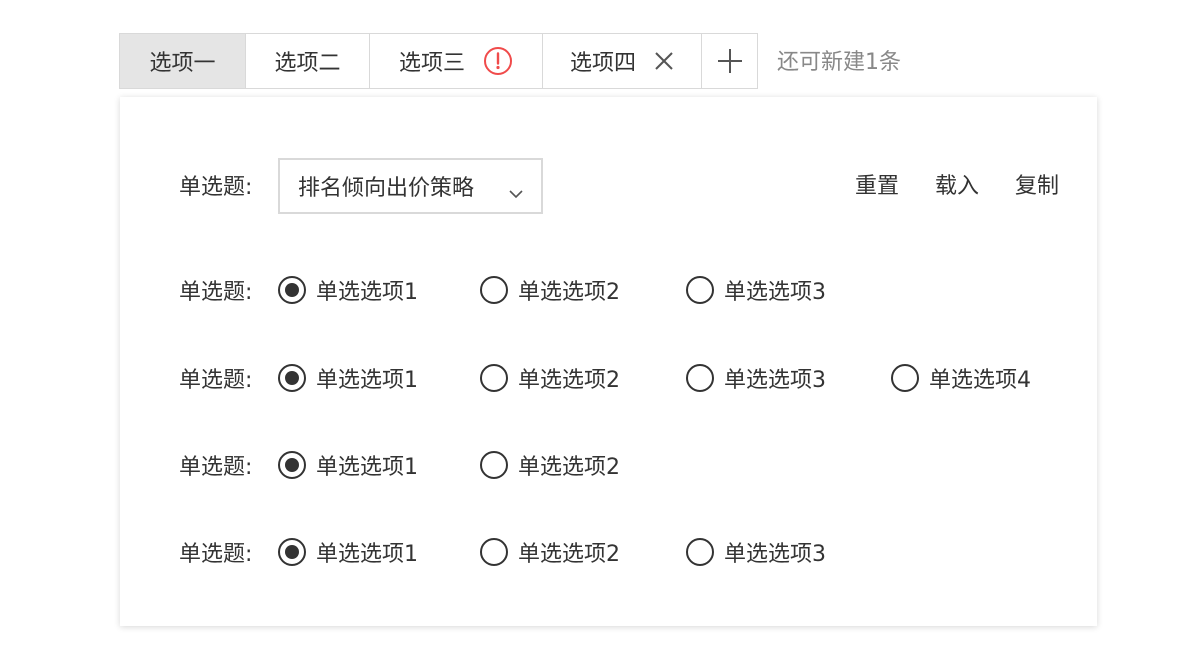  I want to click on add-tab-button, so click(729, 61).